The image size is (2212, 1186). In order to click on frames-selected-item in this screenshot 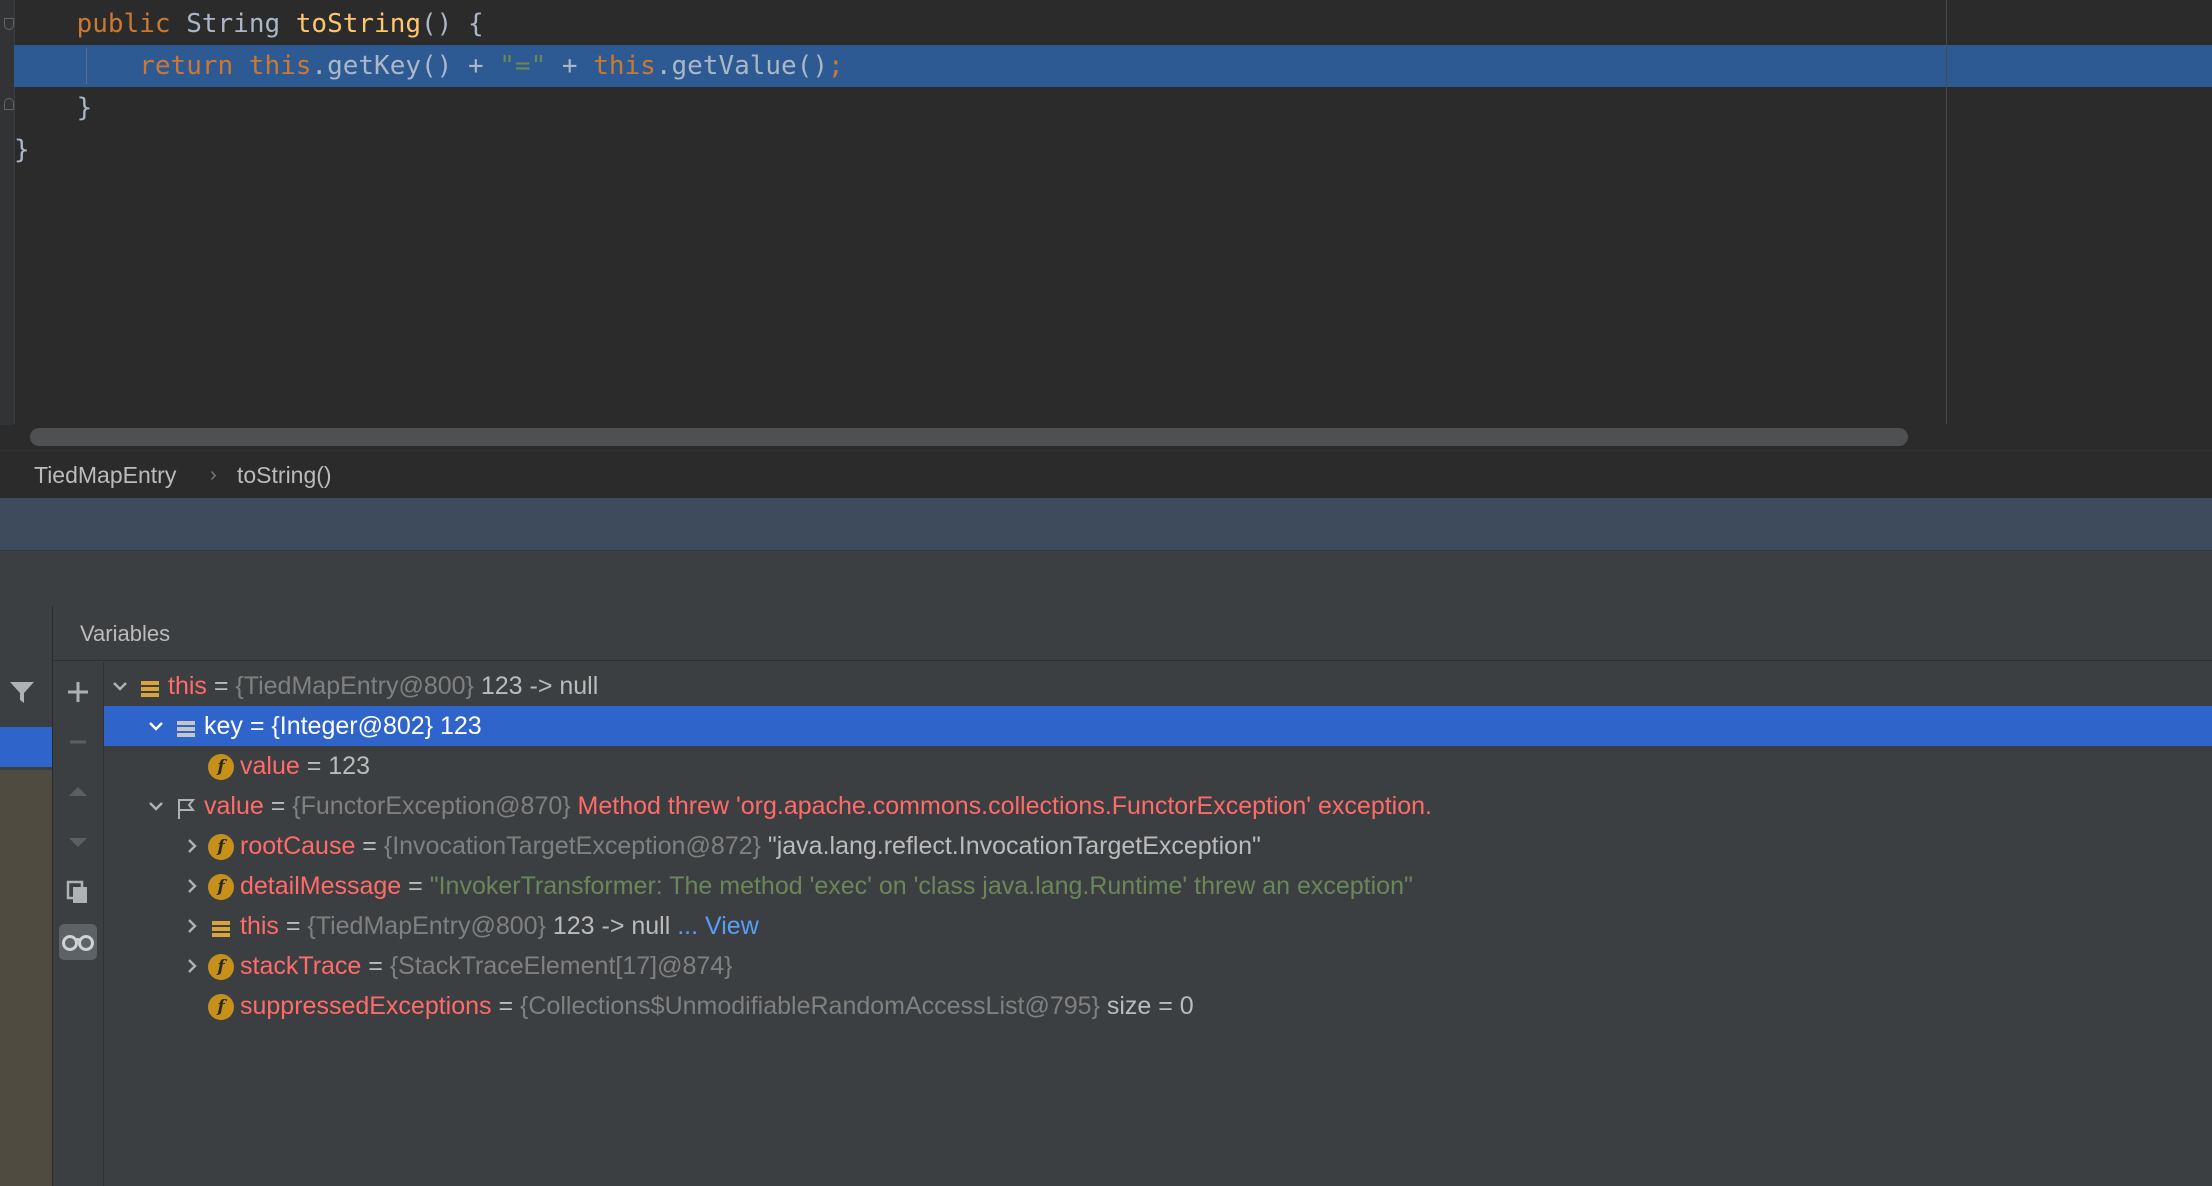, I will do `click(26, 747)`.